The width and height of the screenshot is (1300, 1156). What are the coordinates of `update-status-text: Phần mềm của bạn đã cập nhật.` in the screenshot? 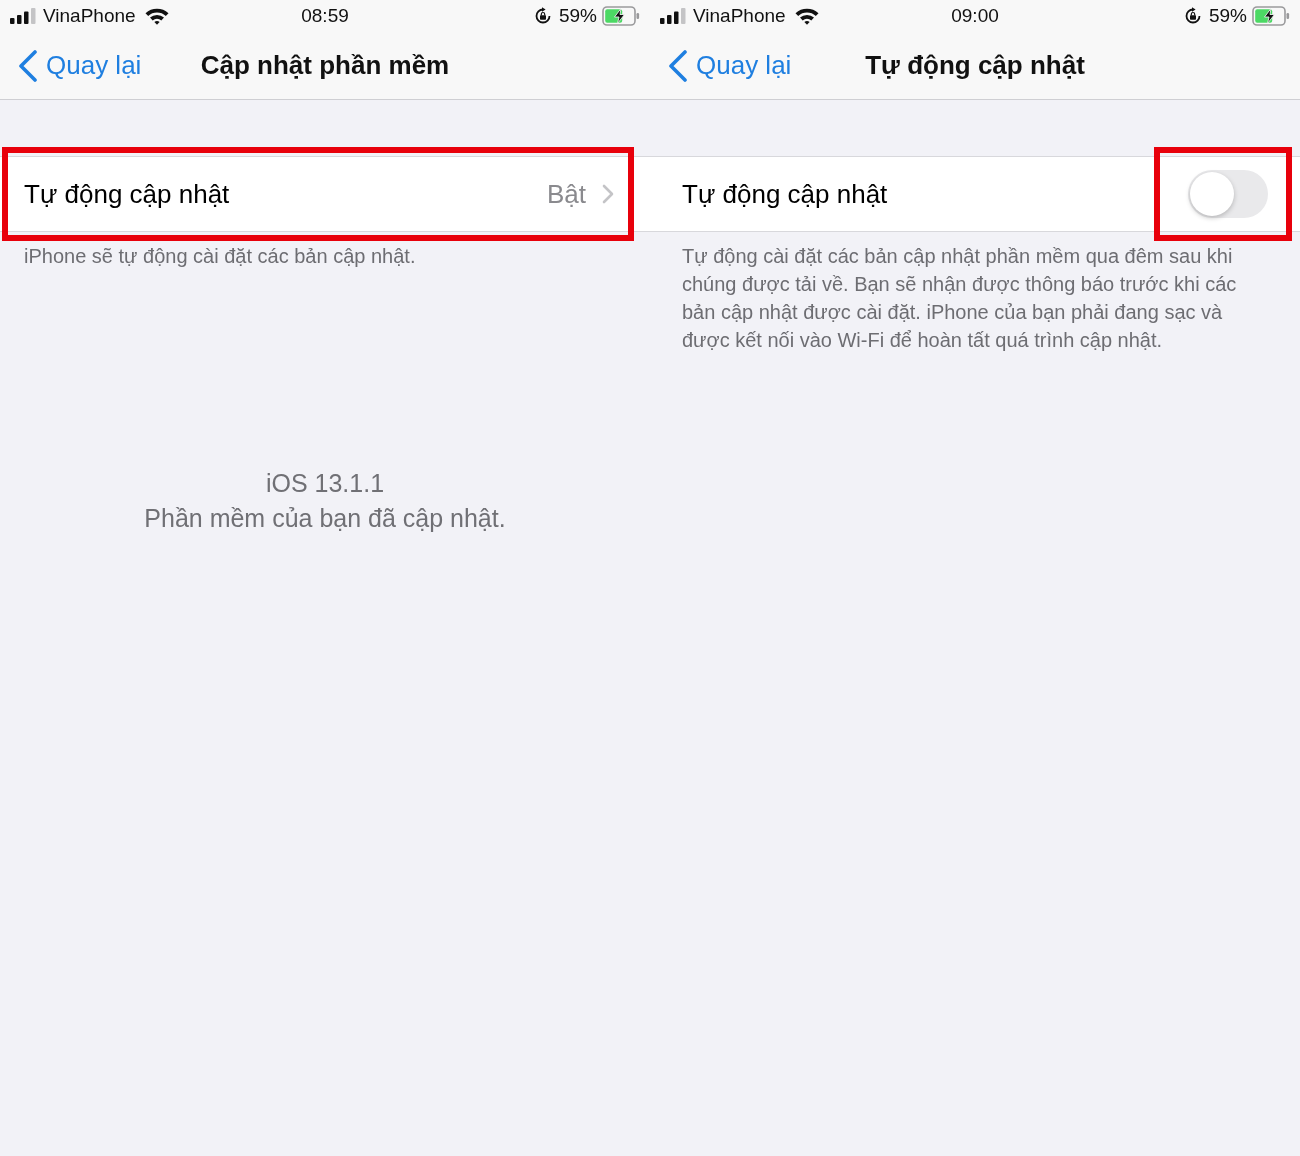 It's located at (325, 518).